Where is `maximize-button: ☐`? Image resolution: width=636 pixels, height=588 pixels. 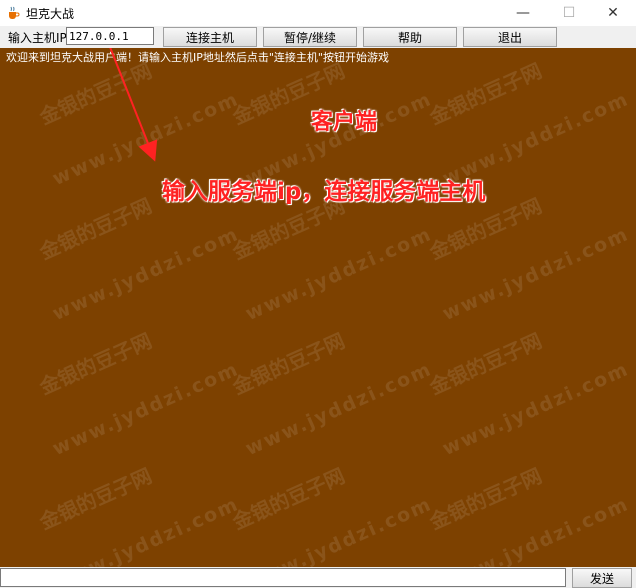 maximize-button: ☐ is located at coordinates (569, 13).